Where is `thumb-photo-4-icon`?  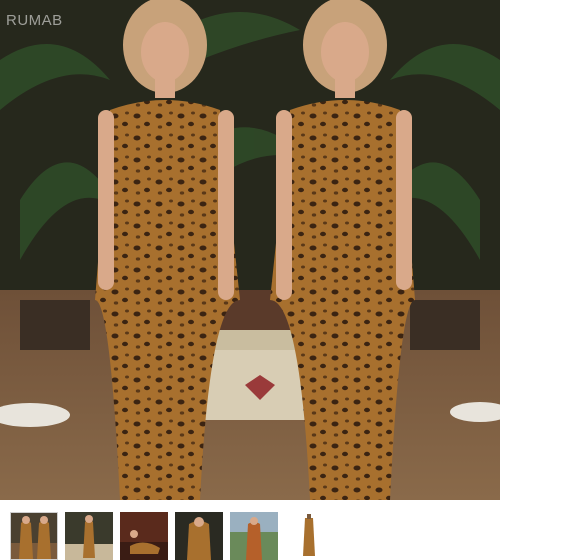 thumb-photo-4-icon is located at coordinates (199, 536).